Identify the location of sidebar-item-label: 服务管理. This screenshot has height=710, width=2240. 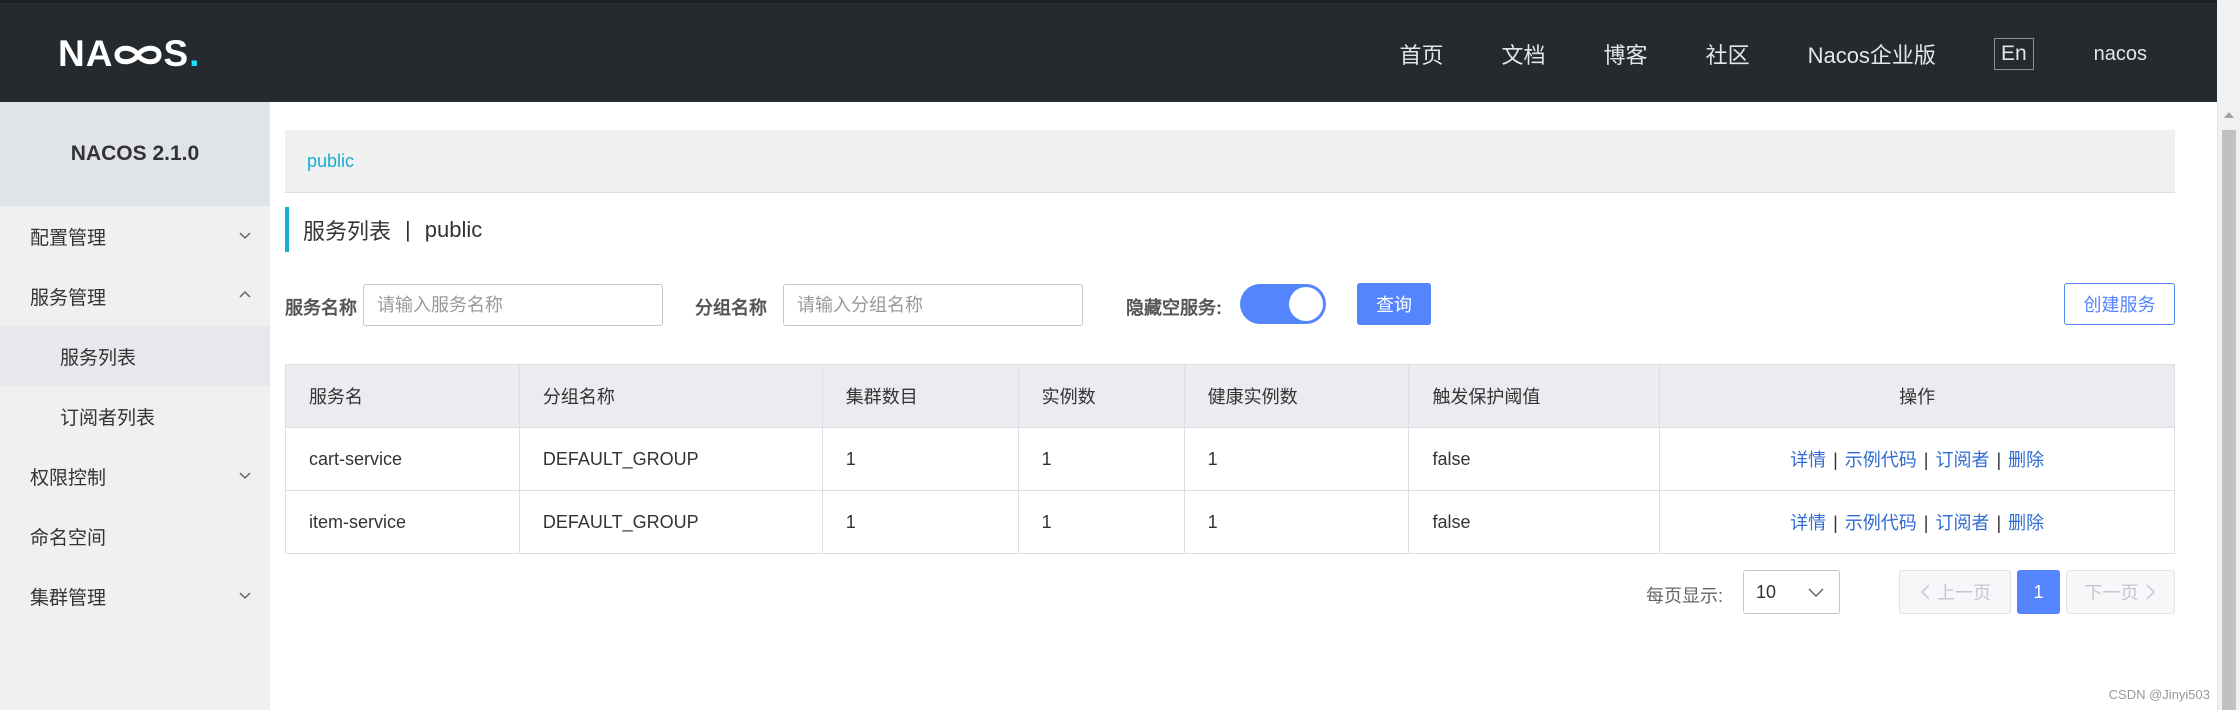
(68, 298).